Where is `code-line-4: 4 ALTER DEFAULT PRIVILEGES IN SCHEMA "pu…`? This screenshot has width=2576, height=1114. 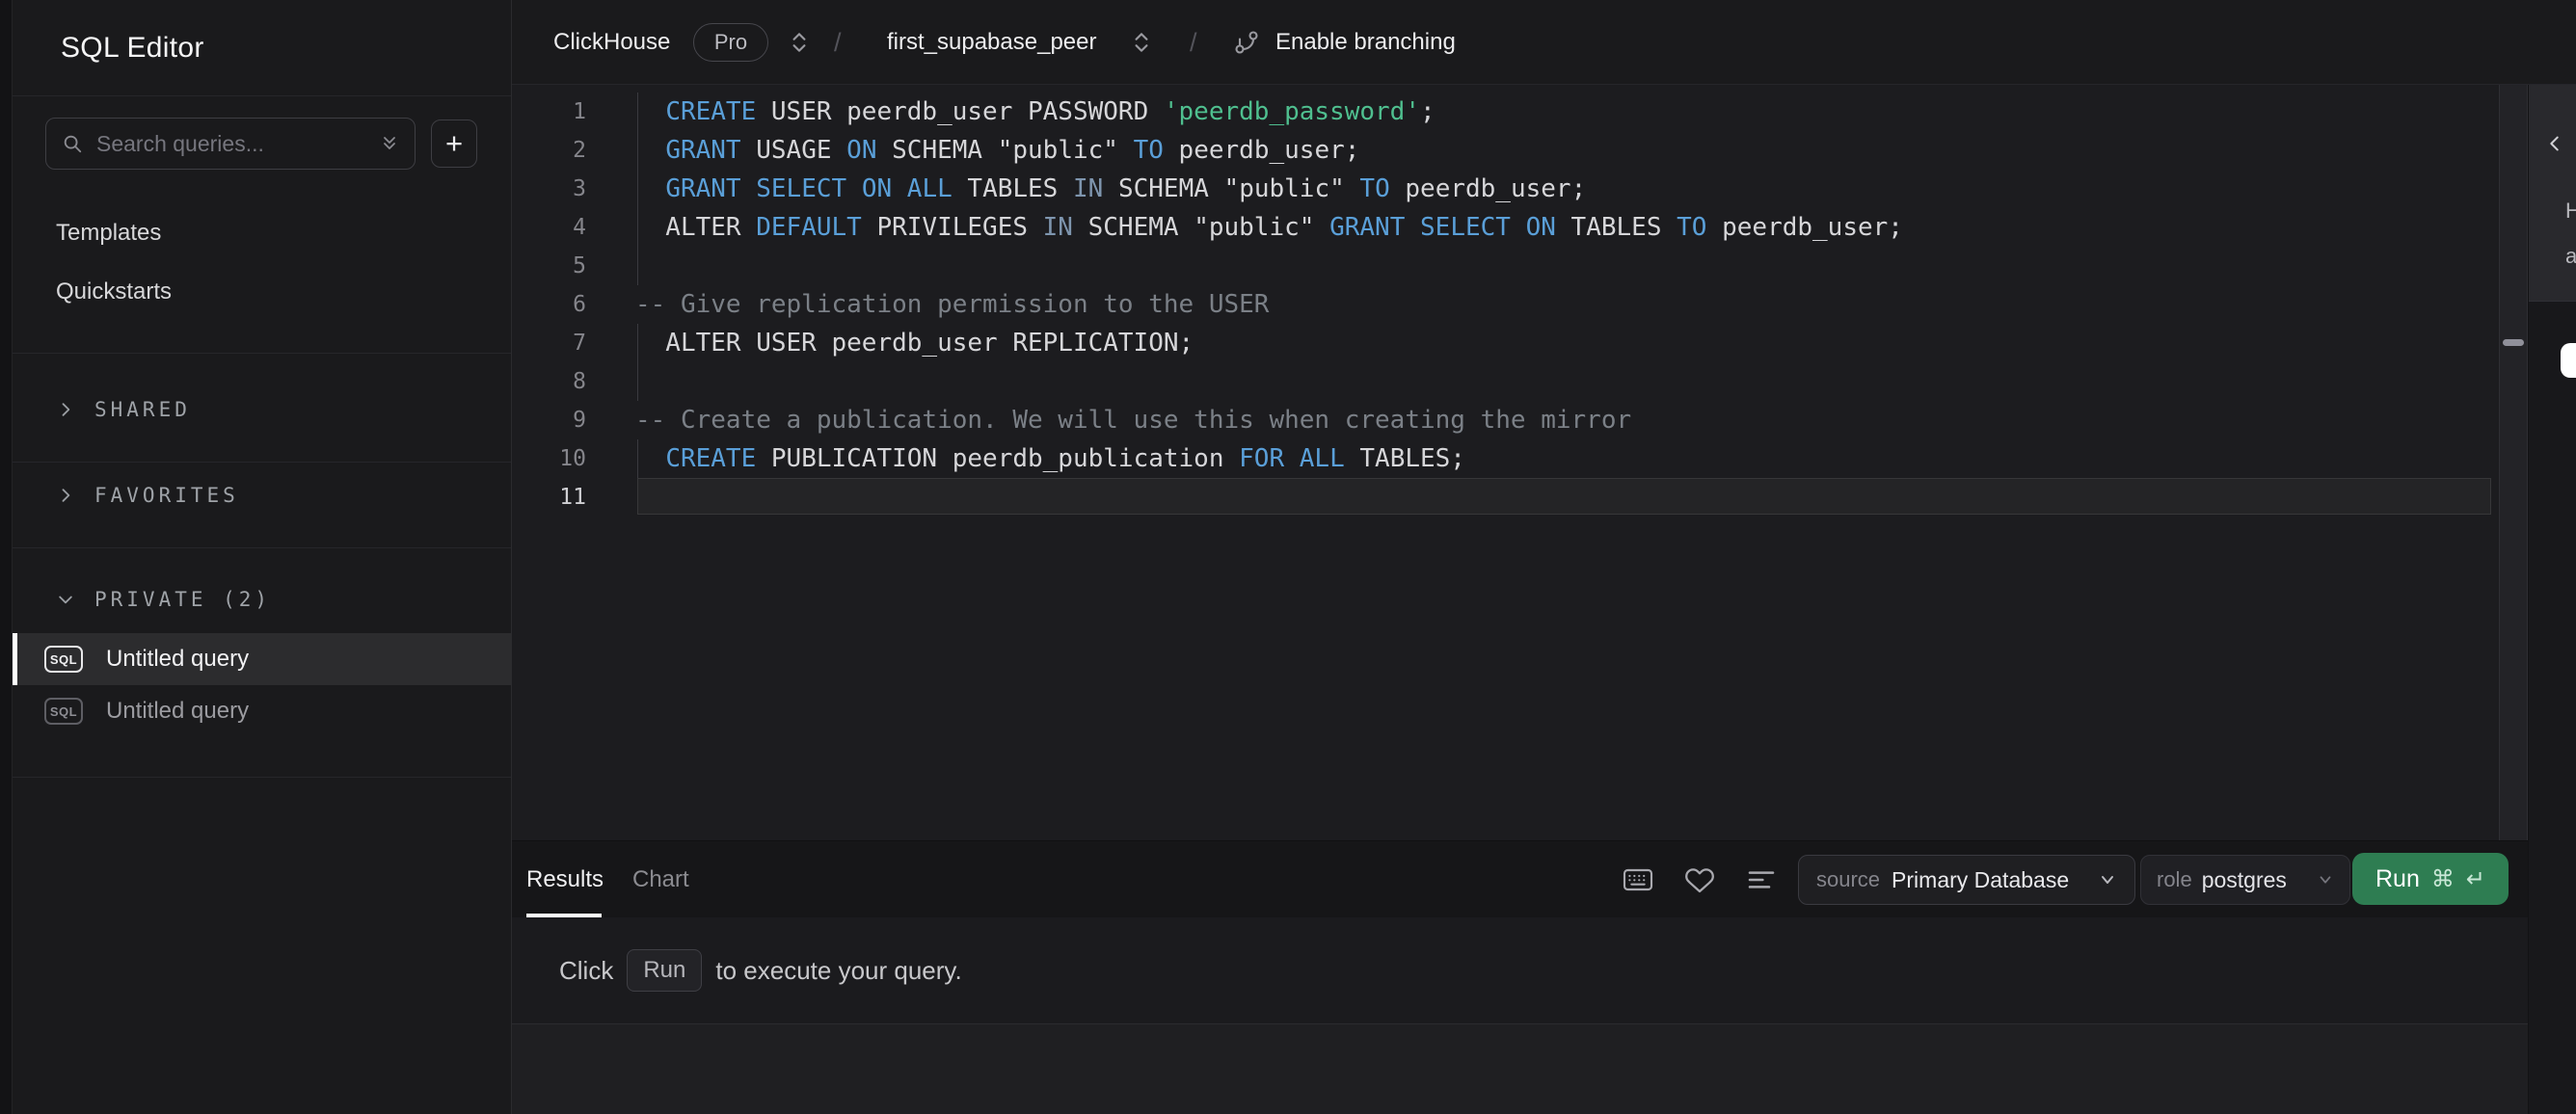 code-line-4: 4 ALTER DEFAULT PRIVILEGES IN SCHEMA "pu… is located at coordinates (1506, 227).